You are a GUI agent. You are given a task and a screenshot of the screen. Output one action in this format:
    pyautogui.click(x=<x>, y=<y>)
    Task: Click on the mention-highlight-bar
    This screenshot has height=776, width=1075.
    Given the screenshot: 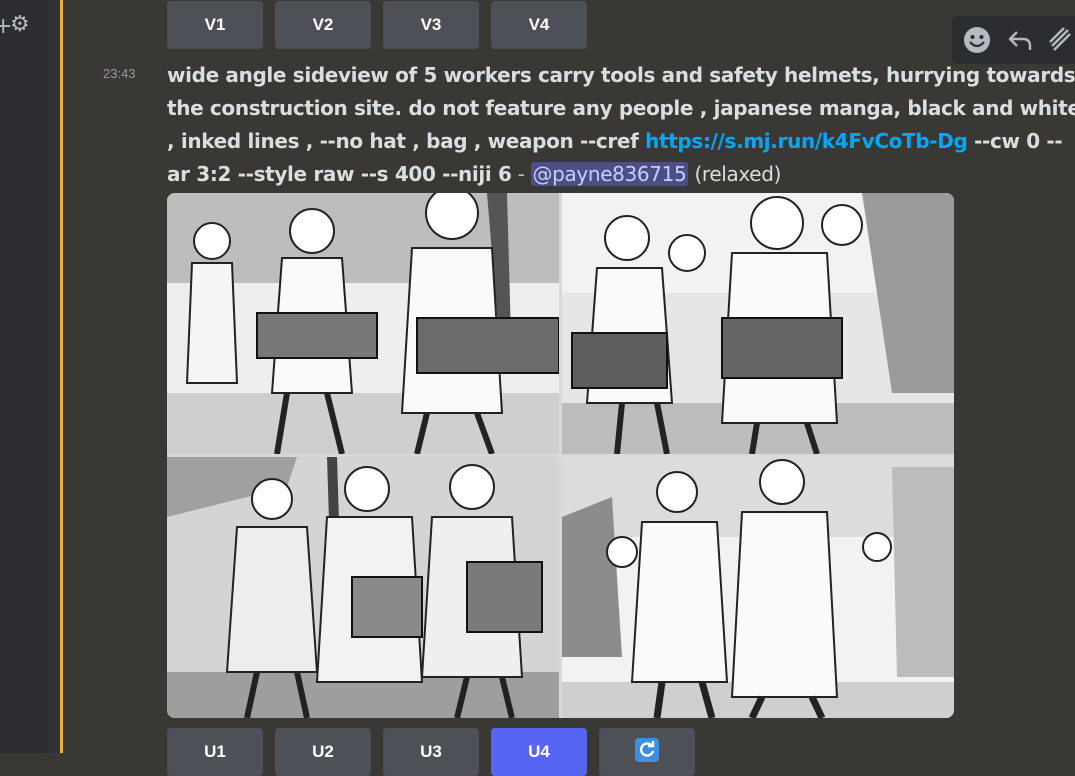 What is the action you would take?
    pyautogui.click(x=61, y=376)
    